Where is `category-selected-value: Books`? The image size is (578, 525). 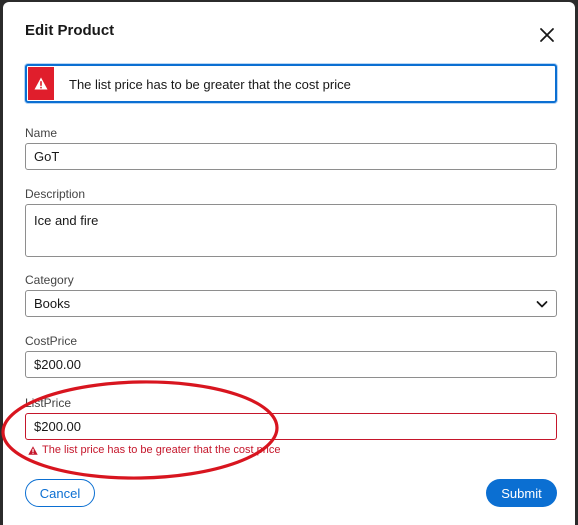
category-selected-value: Books is located at coordinates (52, 303).